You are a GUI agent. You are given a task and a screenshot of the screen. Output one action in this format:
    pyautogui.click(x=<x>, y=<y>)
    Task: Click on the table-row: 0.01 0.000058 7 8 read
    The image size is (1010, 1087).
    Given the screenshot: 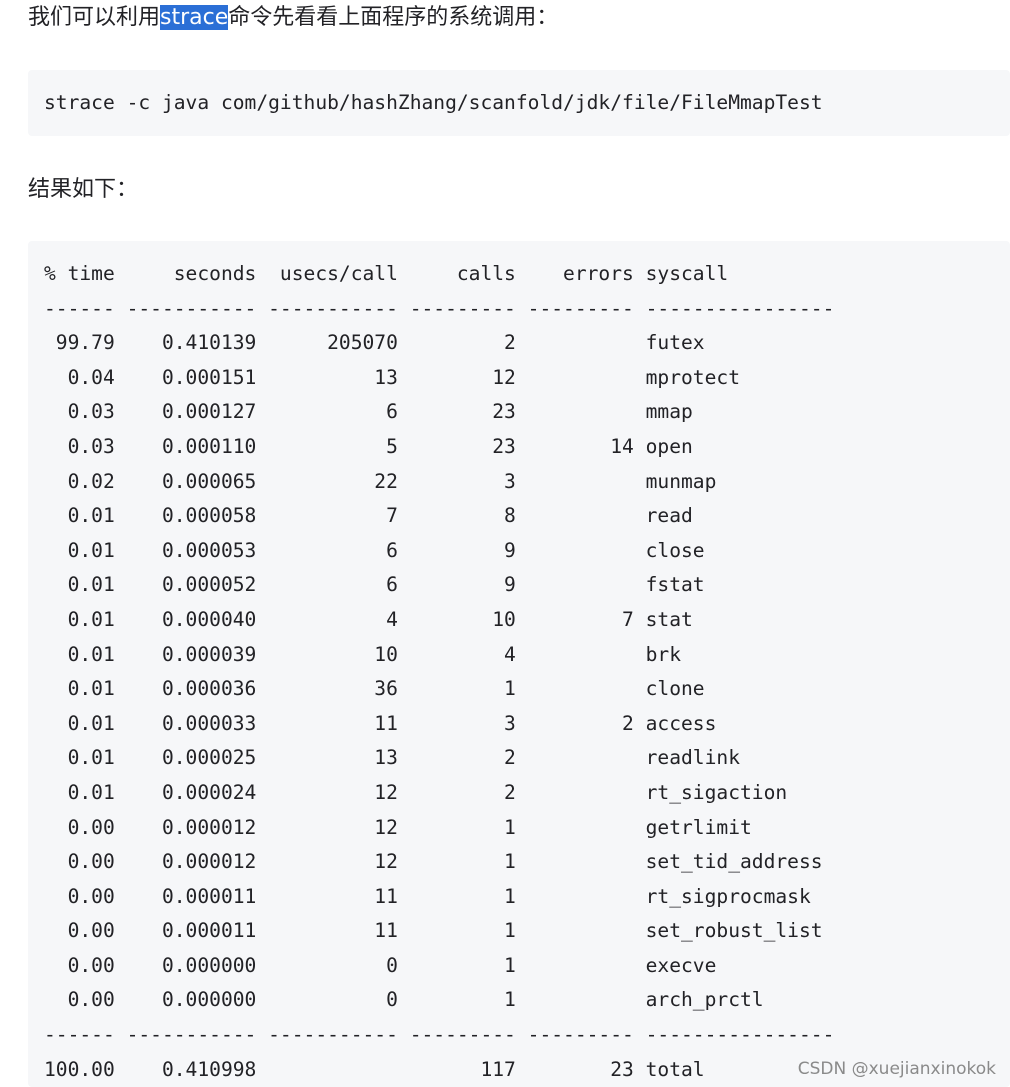 What is the action you would take?
    pyautogui.click(x=368, y=516)
    